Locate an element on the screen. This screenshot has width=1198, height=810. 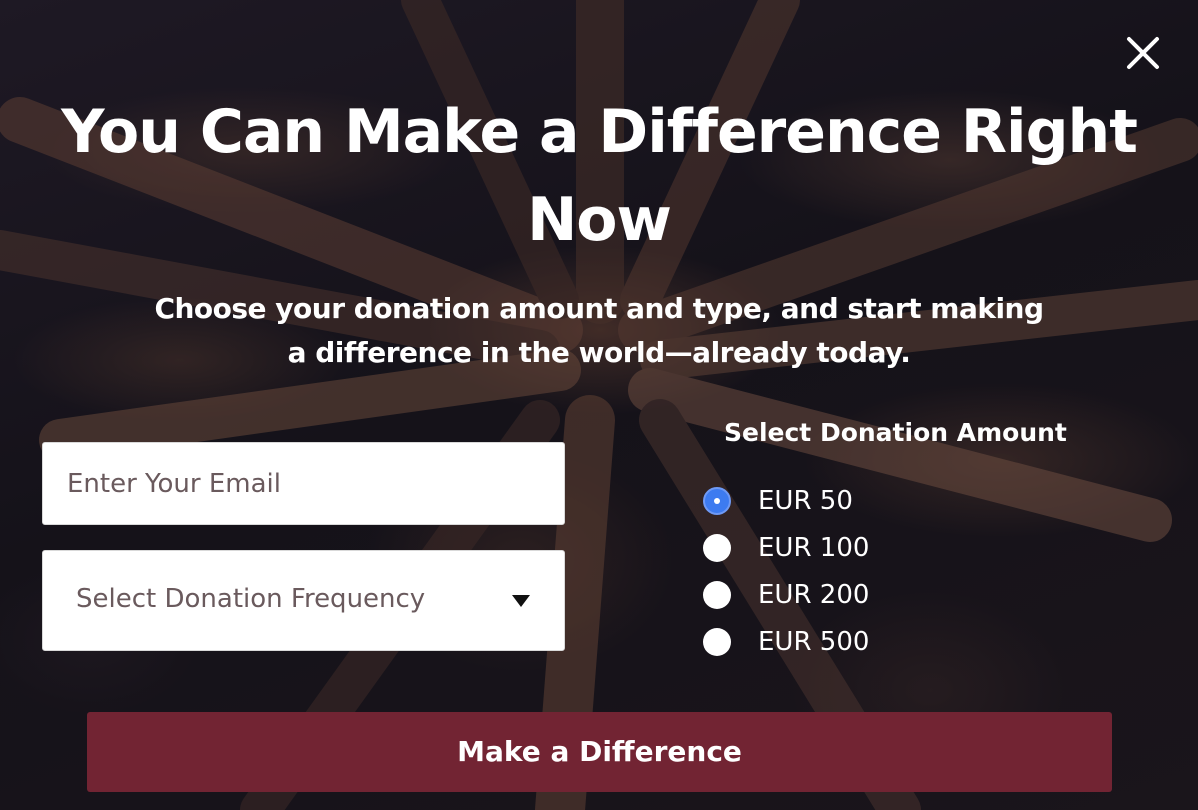
amount-label: EUR 100 is located at coordinates (814, 548).